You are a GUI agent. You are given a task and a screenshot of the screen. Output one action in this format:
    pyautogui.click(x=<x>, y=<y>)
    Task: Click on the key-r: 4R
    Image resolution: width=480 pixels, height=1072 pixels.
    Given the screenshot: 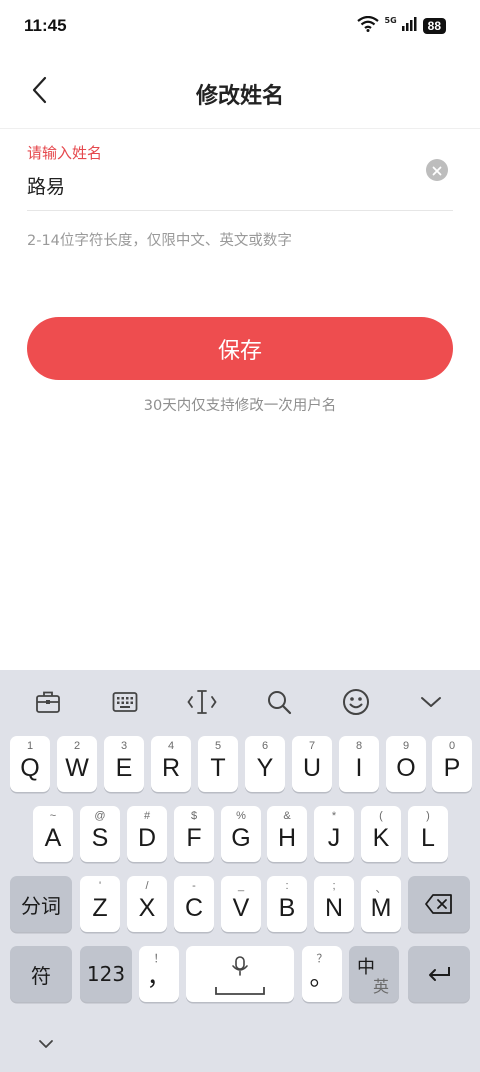 What is the action you would take?
    pyautogui.click(x=171, y=764)
    